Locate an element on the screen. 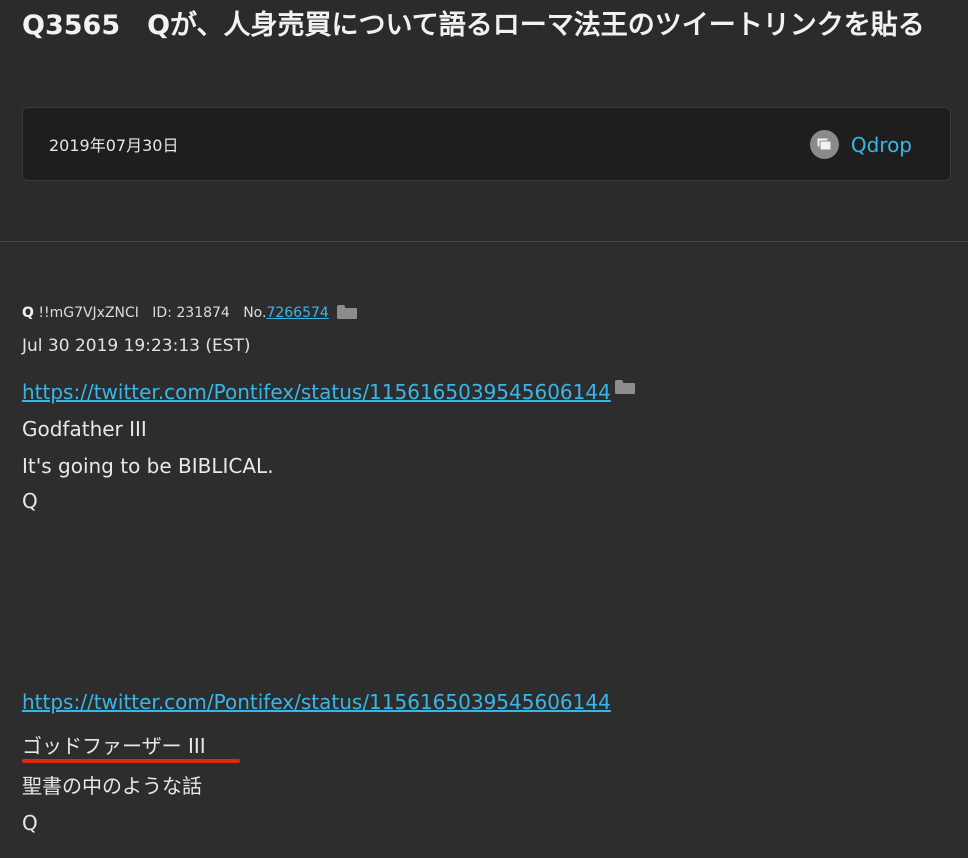 This screenshot has width=968, height=858. post-number-label: No. is located at coordinates (255, 313).